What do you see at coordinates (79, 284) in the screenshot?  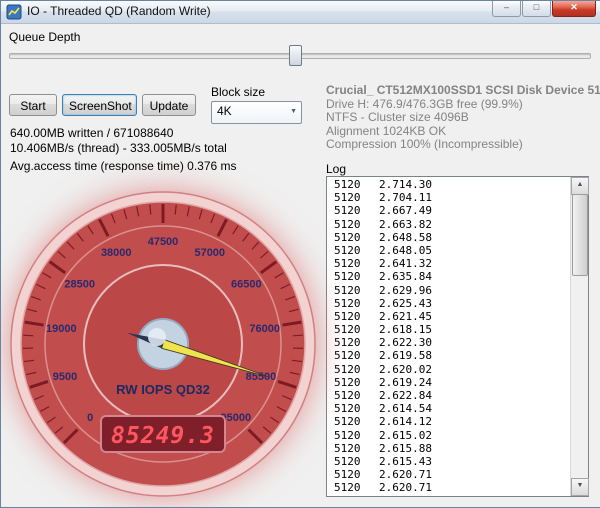 I see `gauge-scale-number: 28500` at bounding box center [79, 284].